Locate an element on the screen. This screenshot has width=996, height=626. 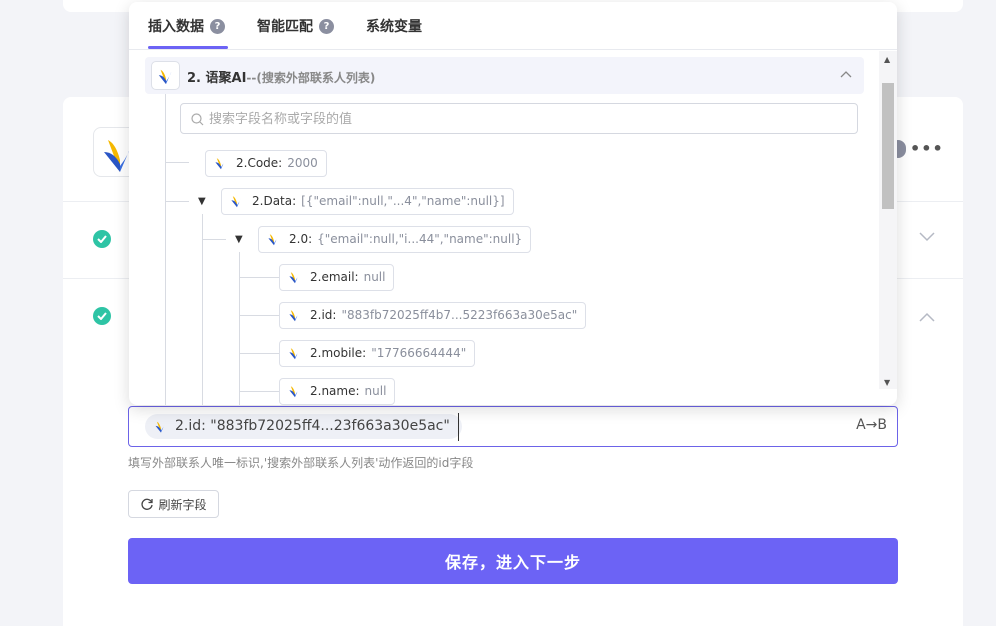
more-icon: ••• is located at coordinates (927, 149).